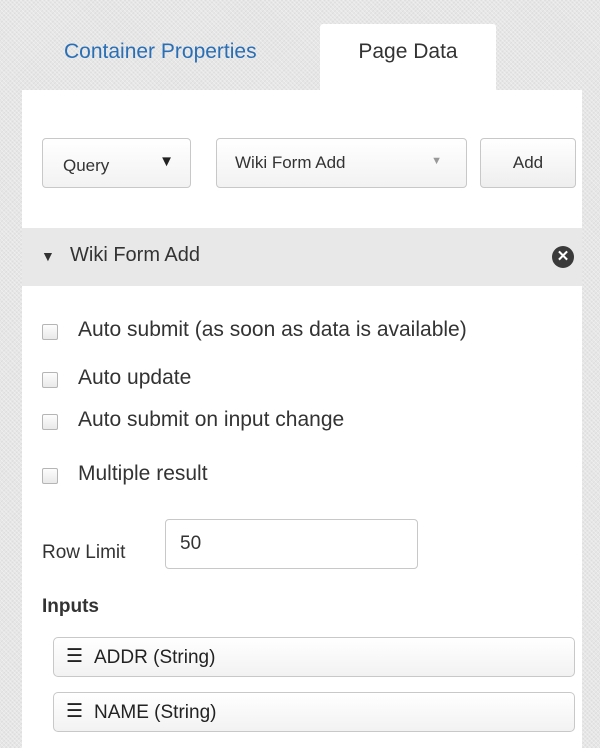 The image size is (600, 748). What do you see at coordinates (84, 552) in the screenshot?
I see `row-limit-label: Row Limit` at bounding box center [84, 552].